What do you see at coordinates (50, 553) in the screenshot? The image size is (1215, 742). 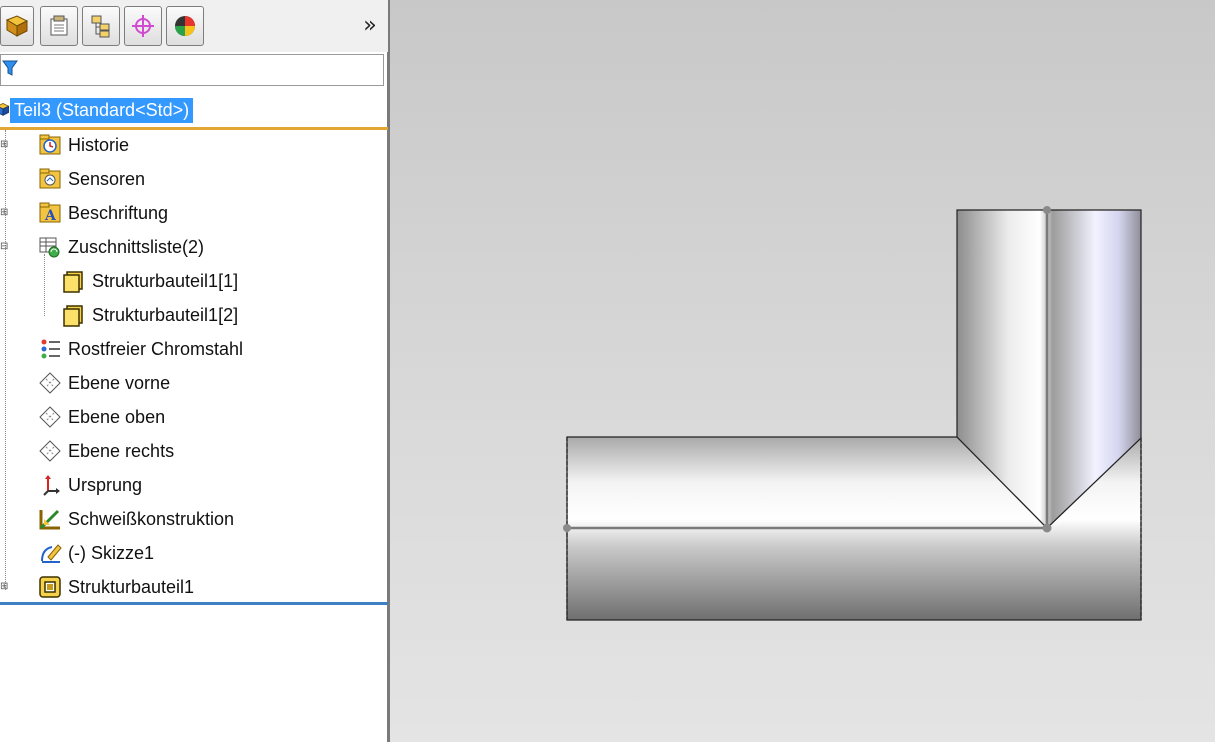 I see `sketch-icon` at bounding box center [50, 553].